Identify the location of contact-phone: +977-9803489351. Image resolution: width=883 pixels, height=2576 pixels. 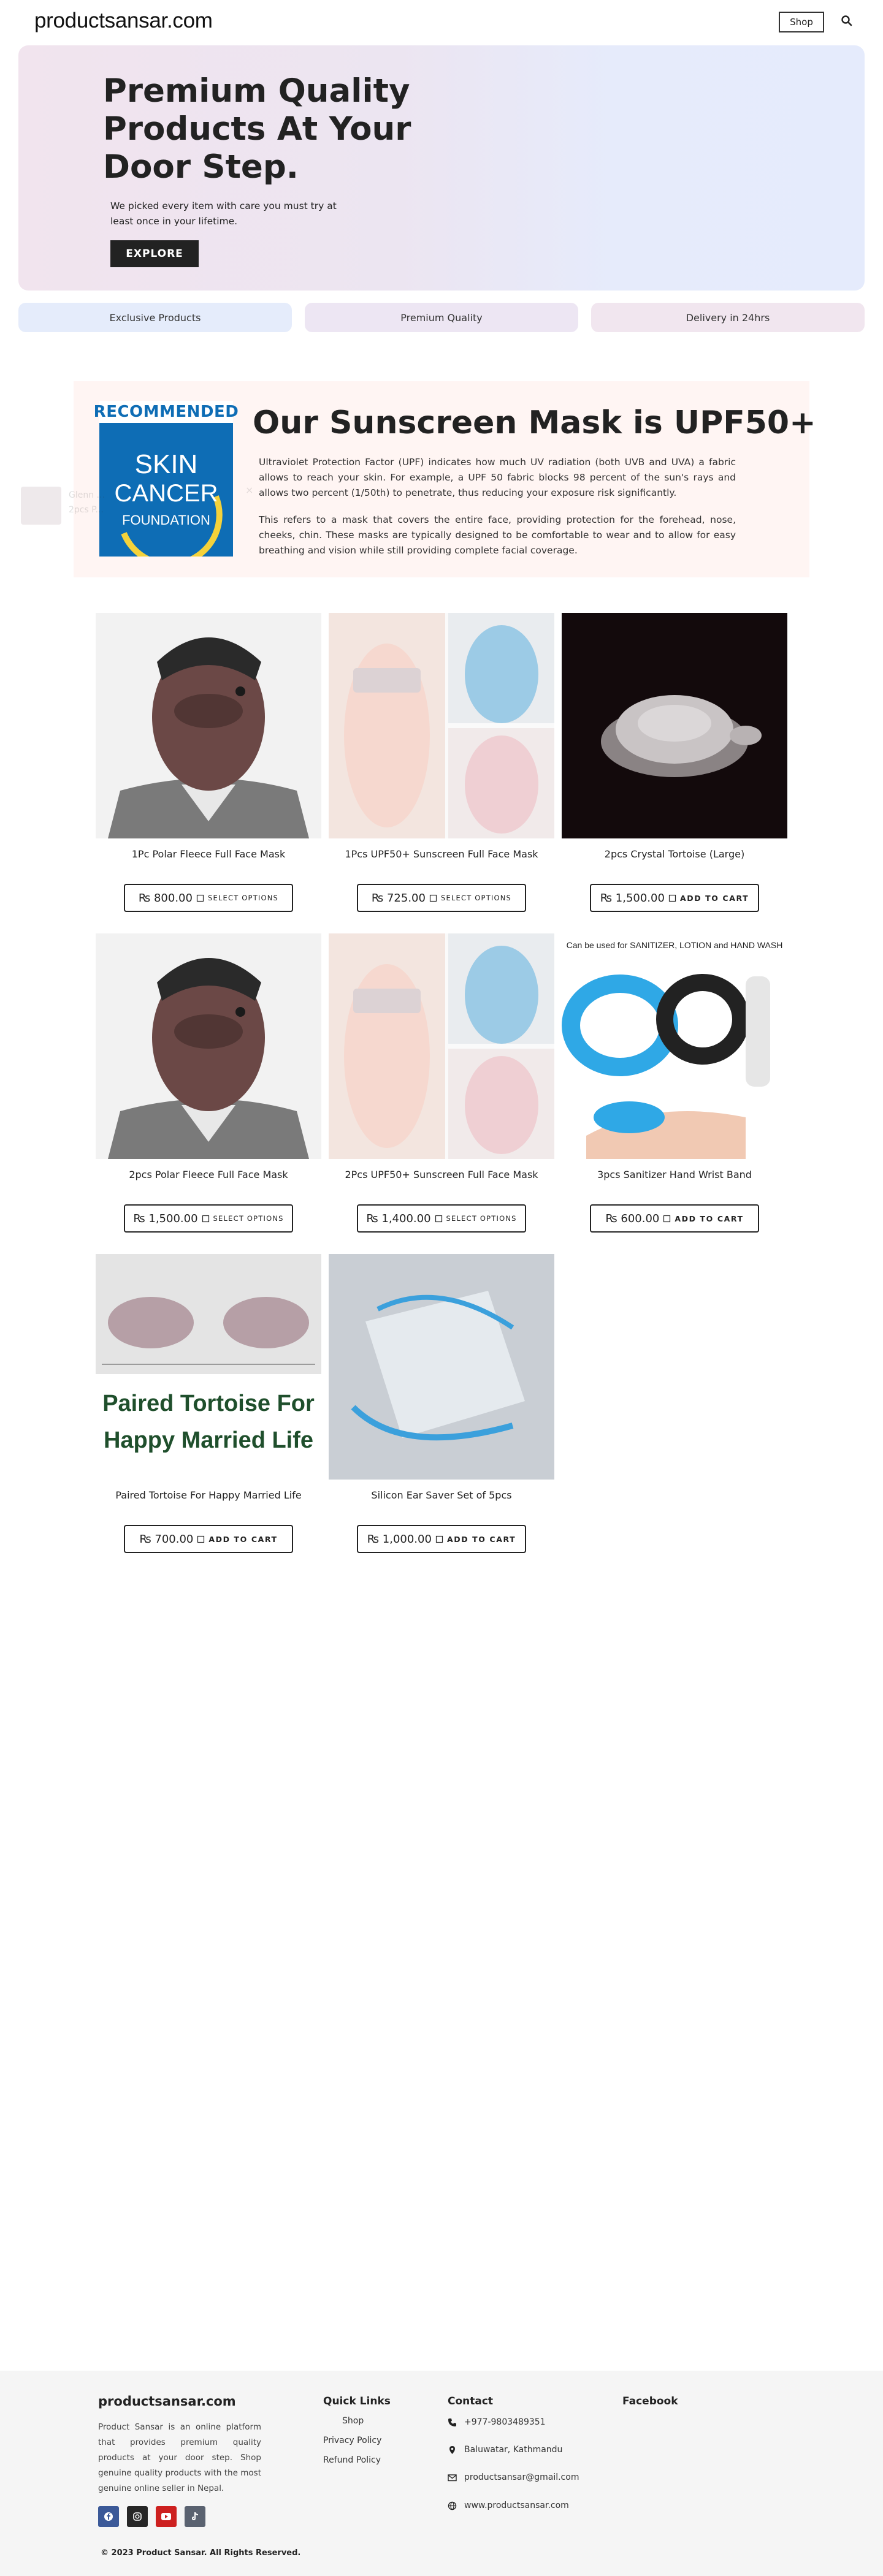
(497, 2422).